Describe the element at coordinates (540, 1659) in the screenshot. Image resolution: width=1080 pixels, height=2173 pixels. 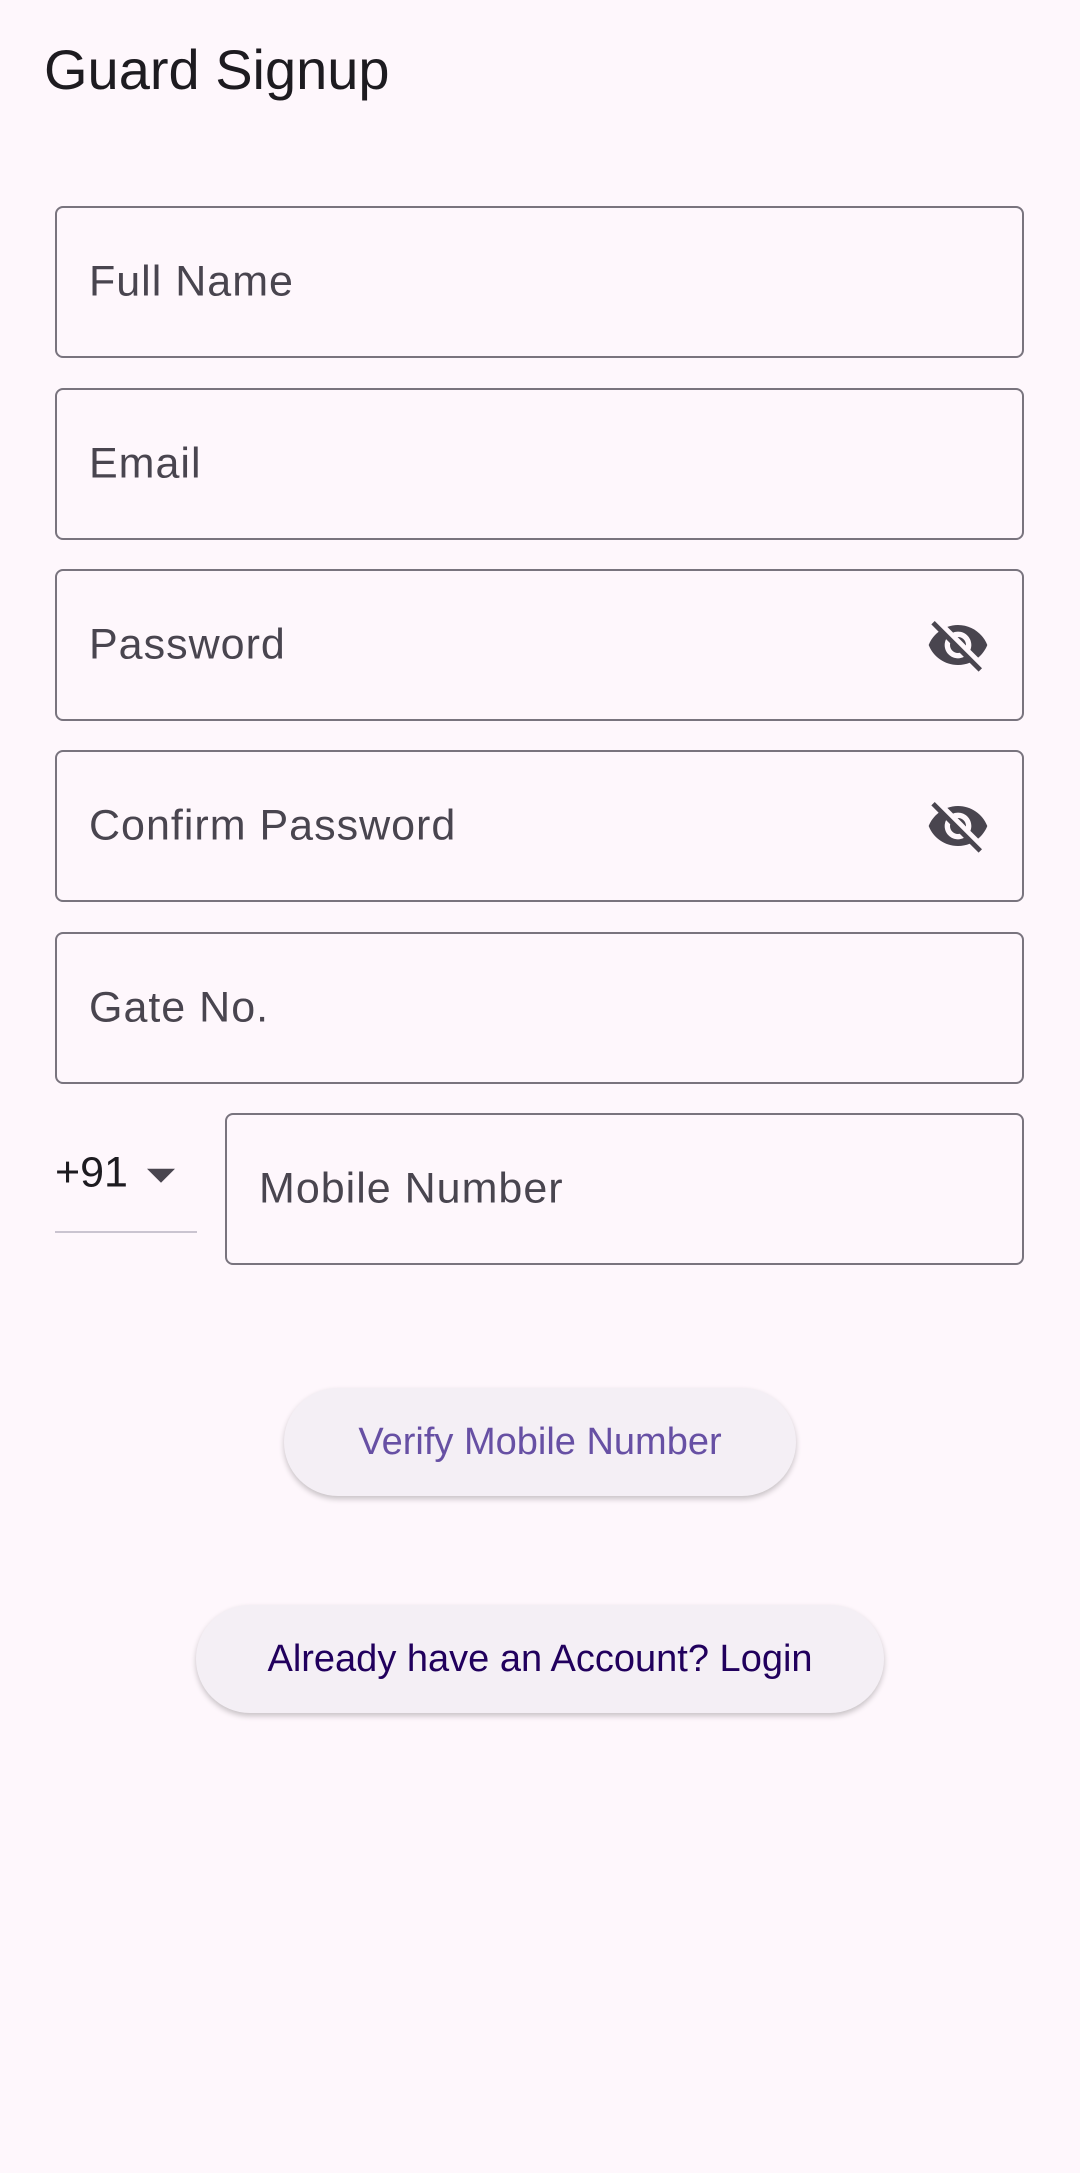
I see `login-link-button: Already have an Account? Login` at that location.